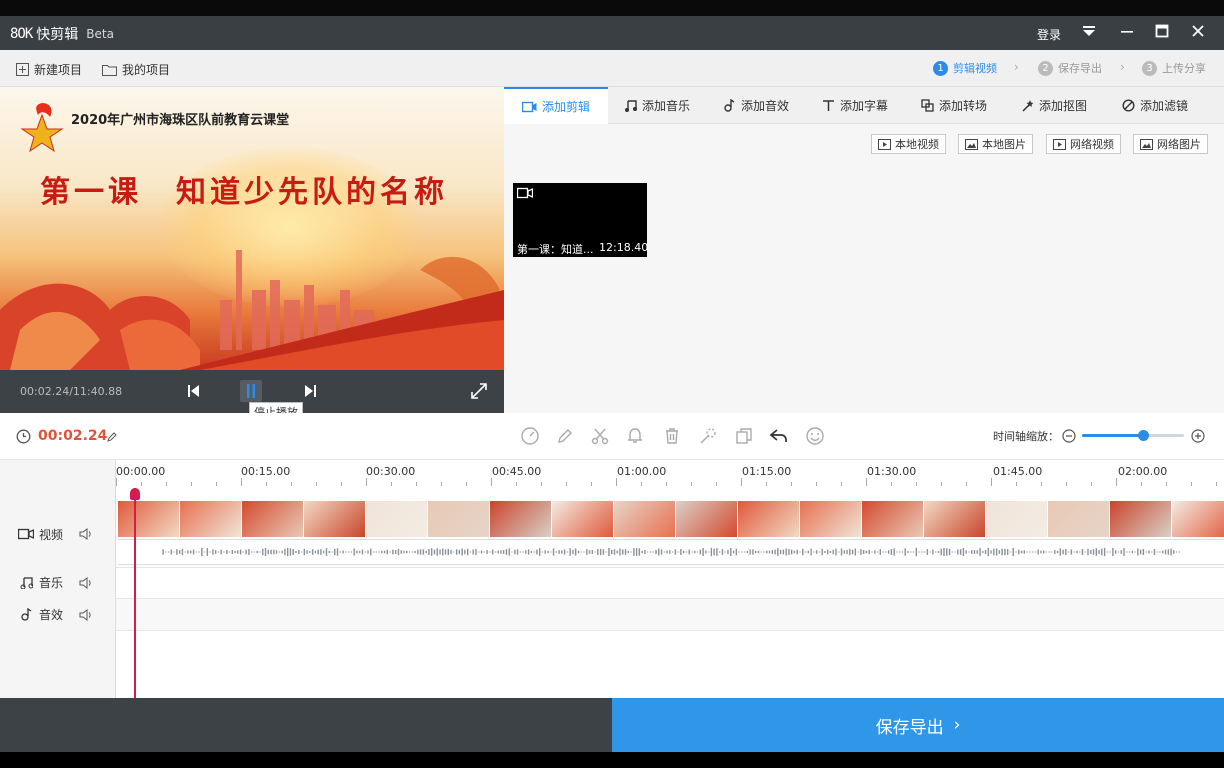 The image size is (1224, 768). I want to click on web-video-icon, so click(1059, 144).